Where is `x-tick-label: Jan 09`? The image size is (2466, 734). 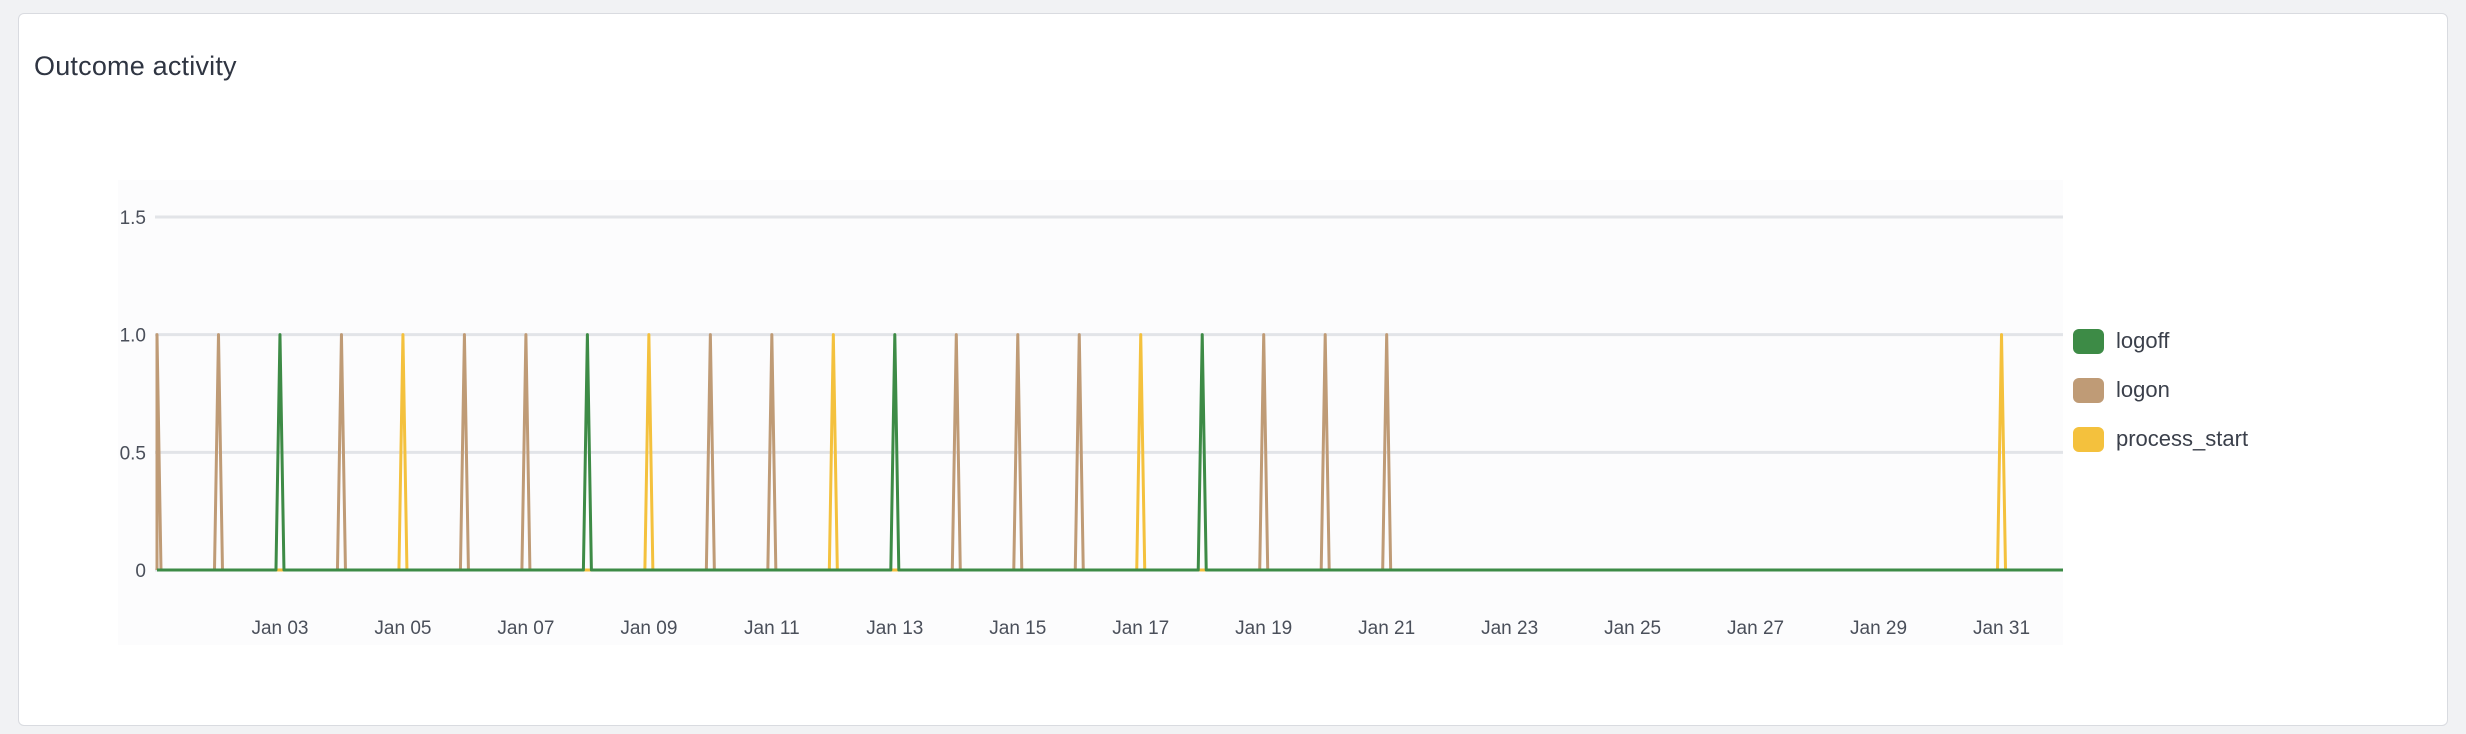 x-tick-label: Jan 09 is located at coordinates (648, 628).